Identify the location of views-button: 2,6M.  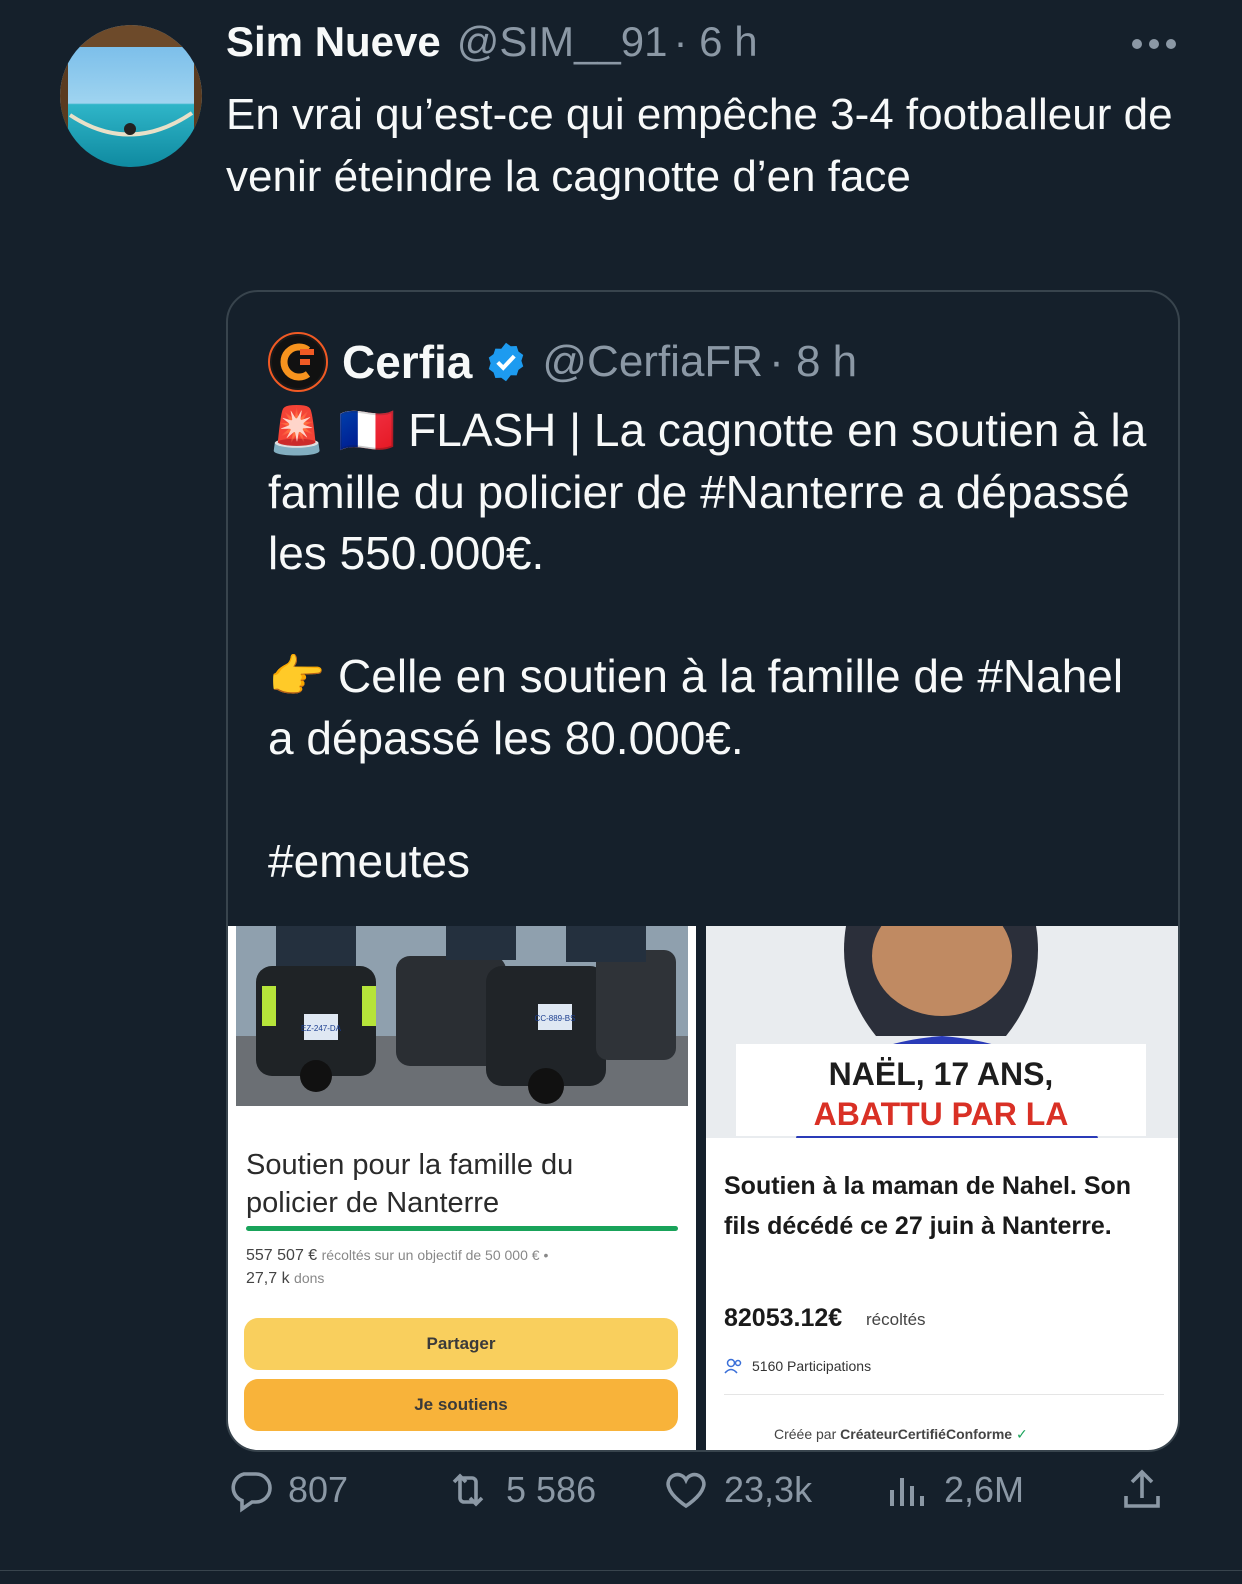
(953, 1490).